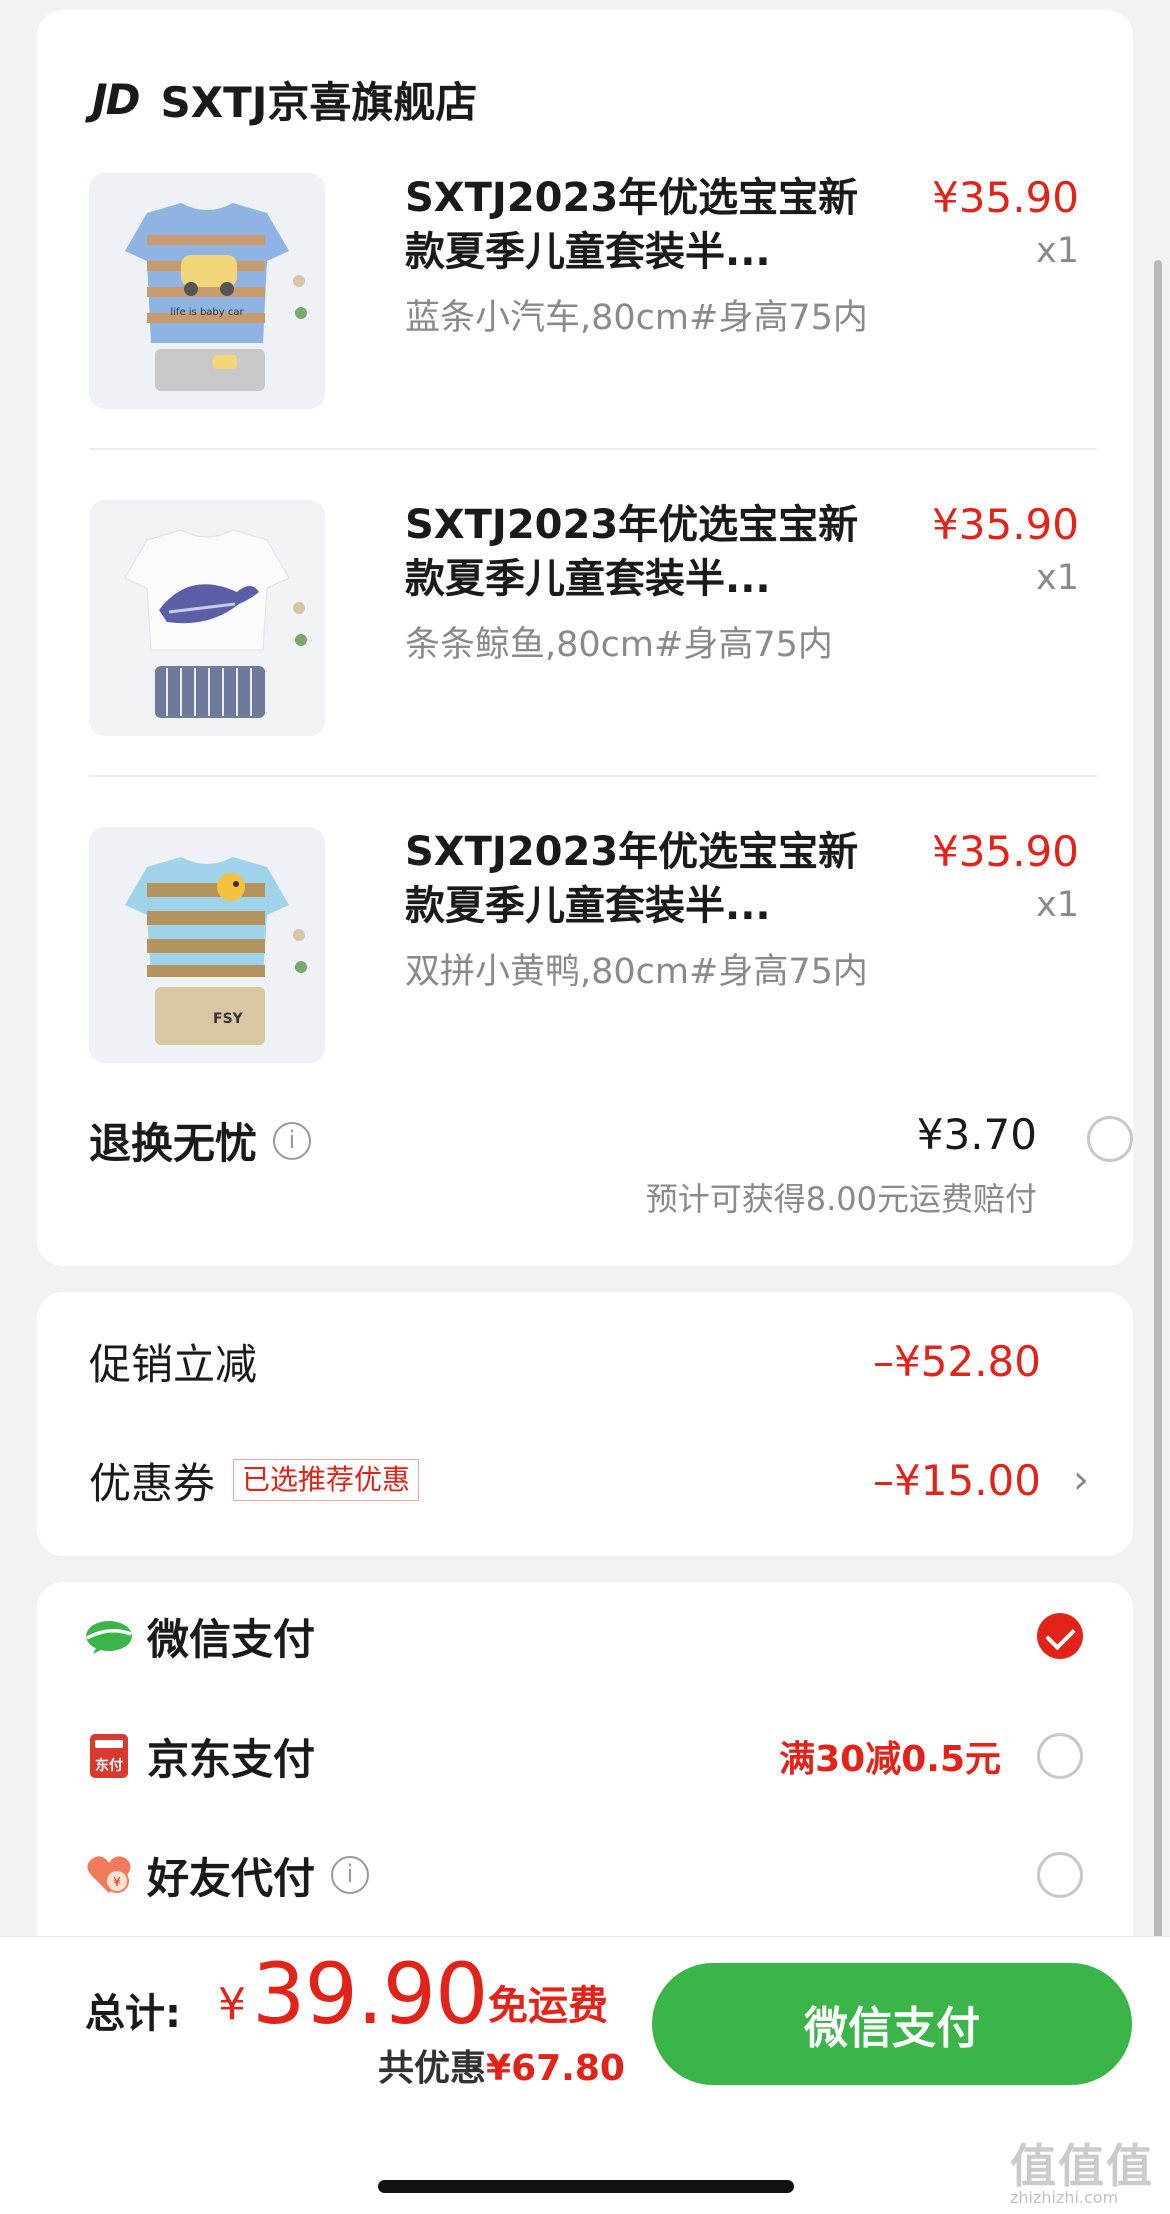 The height and width of the screenshot is (2214, 1170). What do you see at coordinates (555, 2068) in the screenshot?
I see `savings-amount: ¥67.80` at bounding box center [555, 2068].